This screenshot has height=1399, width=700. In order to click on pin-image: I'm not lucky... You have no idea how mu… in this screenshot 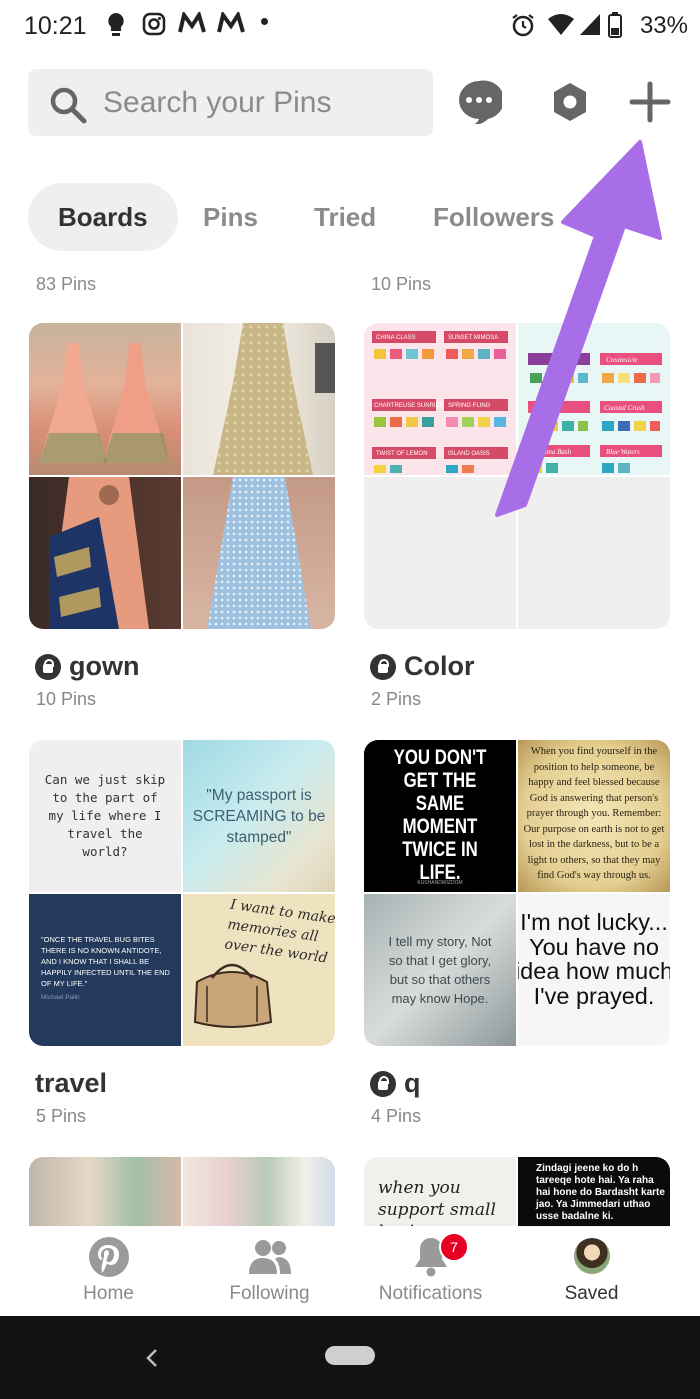, I will do `click(594, 970)`.